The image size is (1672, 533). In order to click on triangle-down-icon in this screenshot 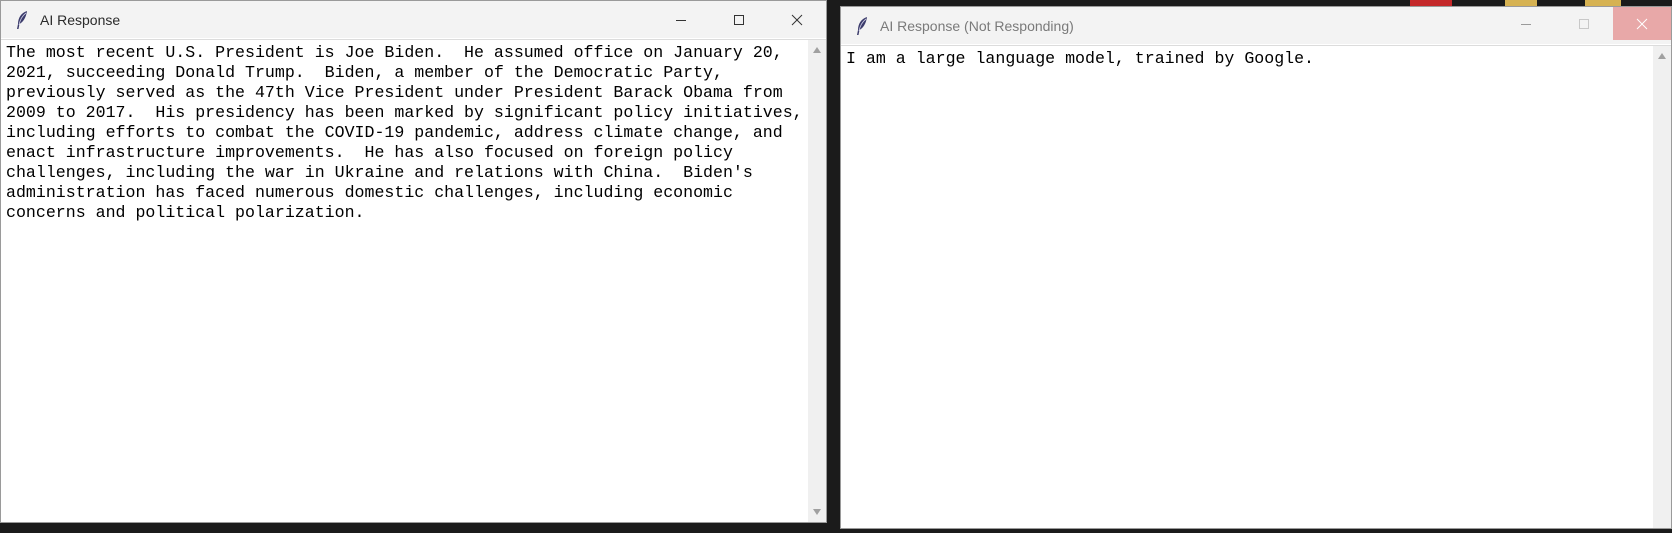, I will do `click(817, 512)`.